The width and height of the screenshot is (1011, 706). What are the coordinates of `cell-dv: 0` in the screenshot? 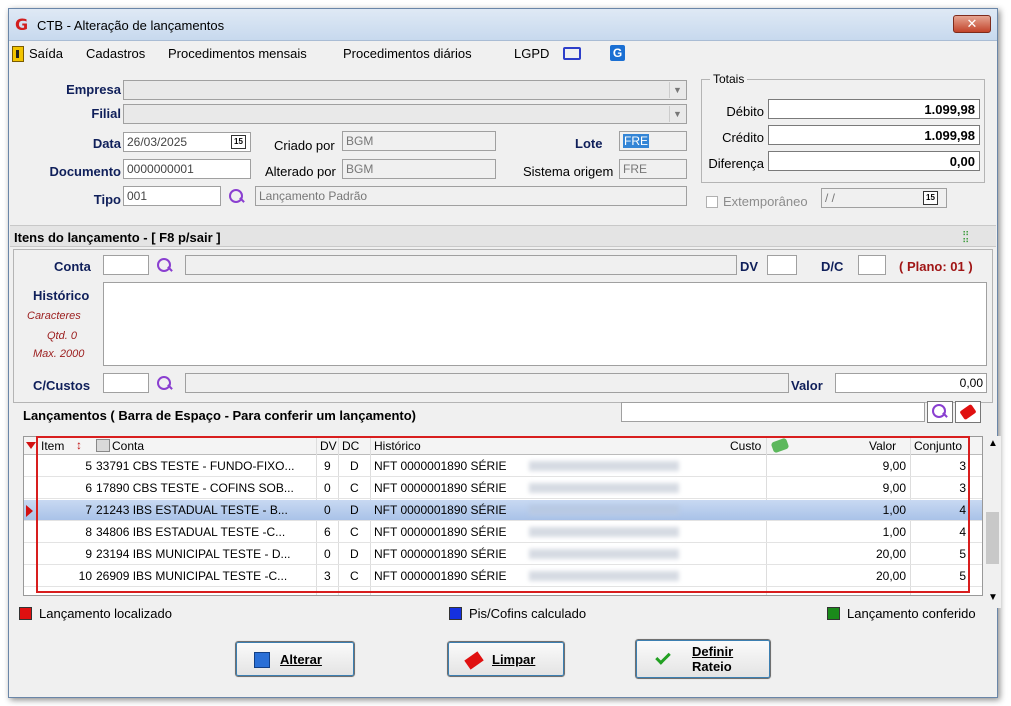 It's located at (327, 510).